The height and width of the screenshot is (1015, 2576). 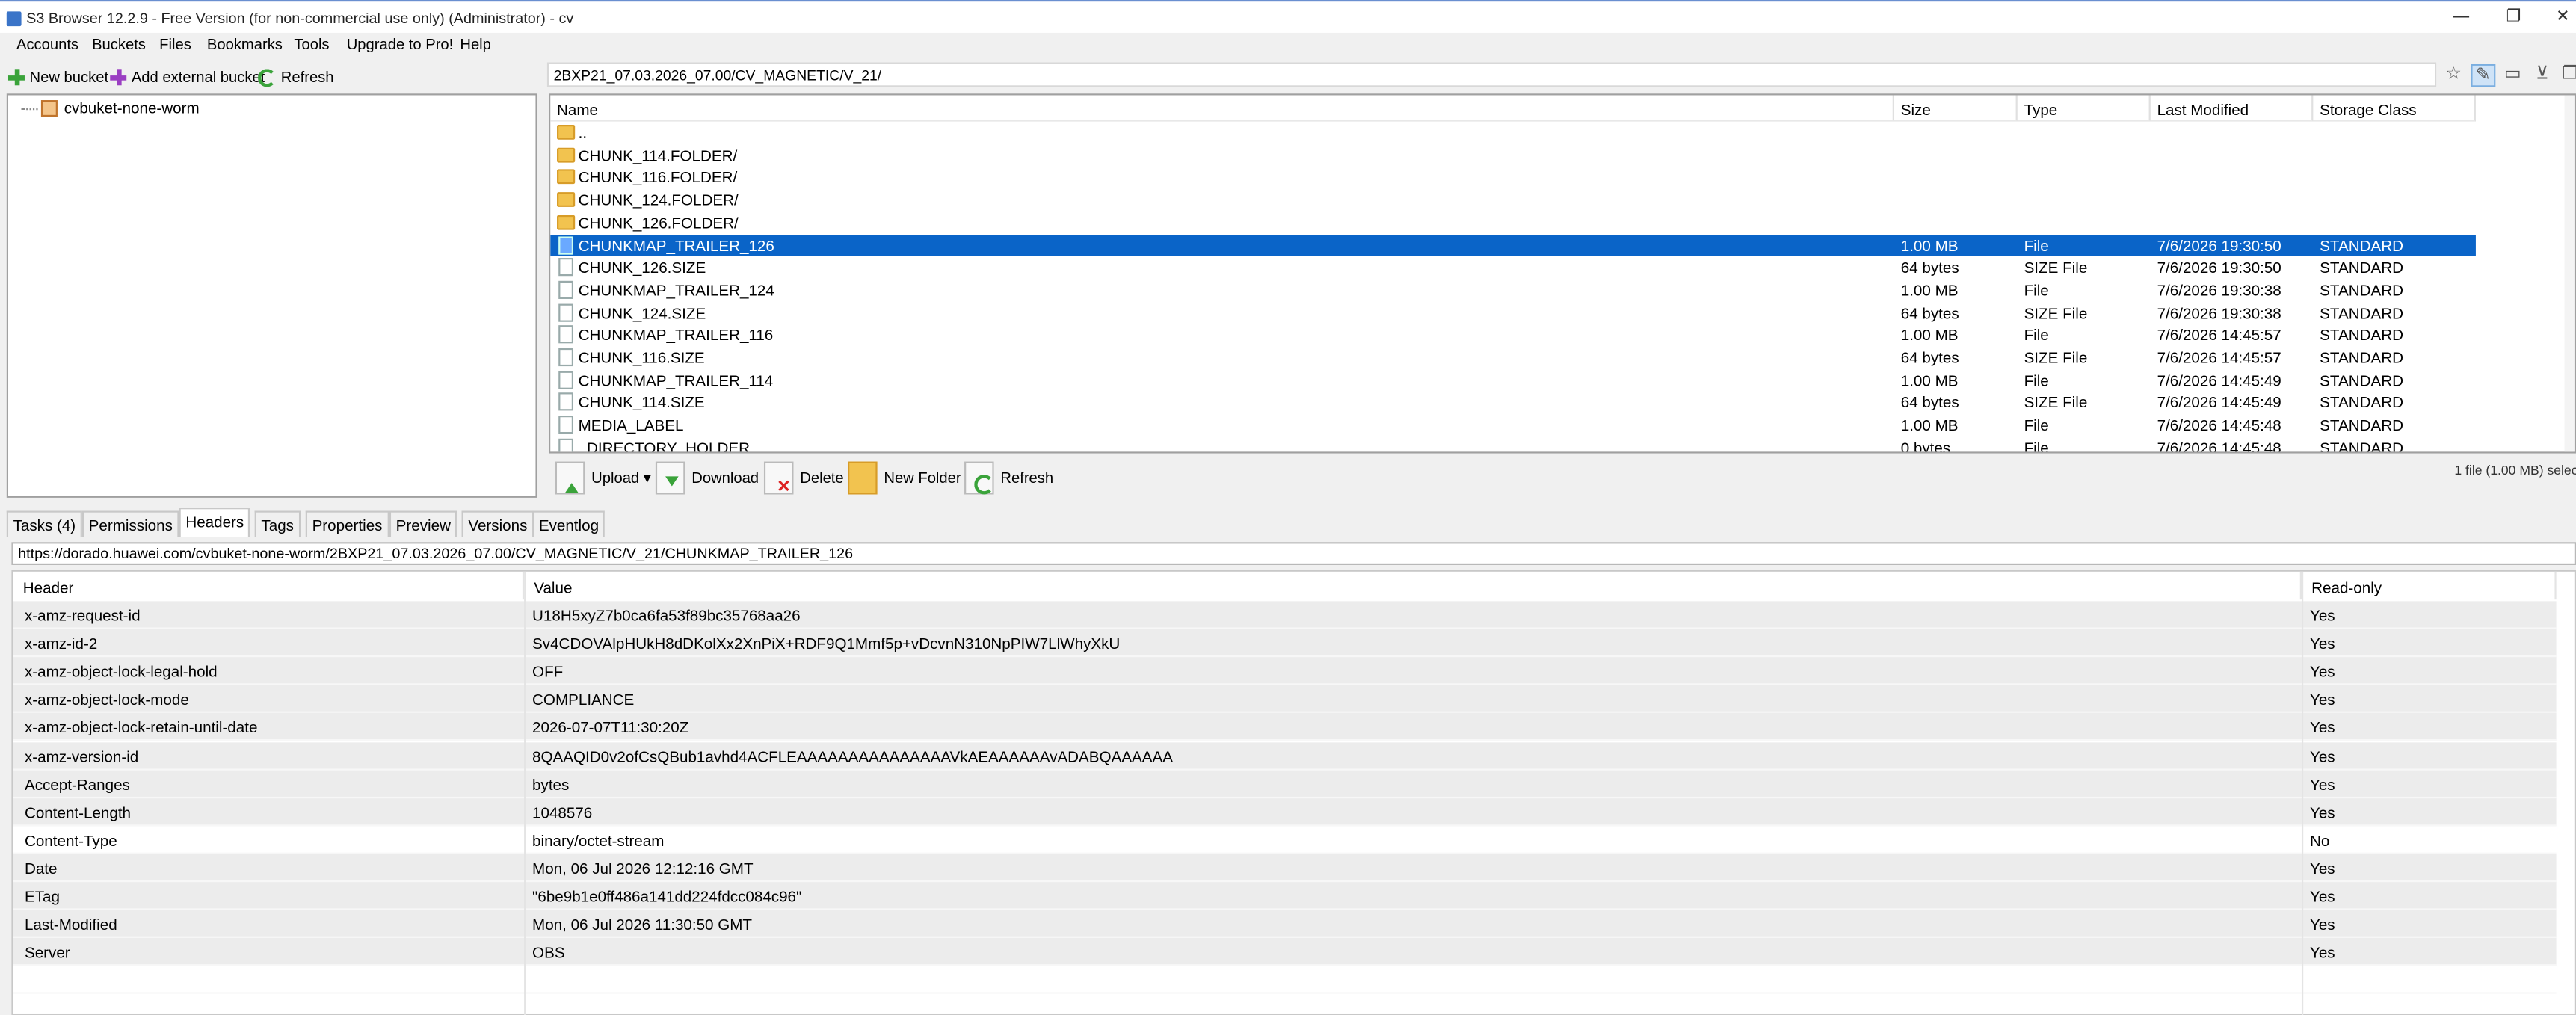 I want to click on header-name: Content-Type, so click(x=70, y=839).